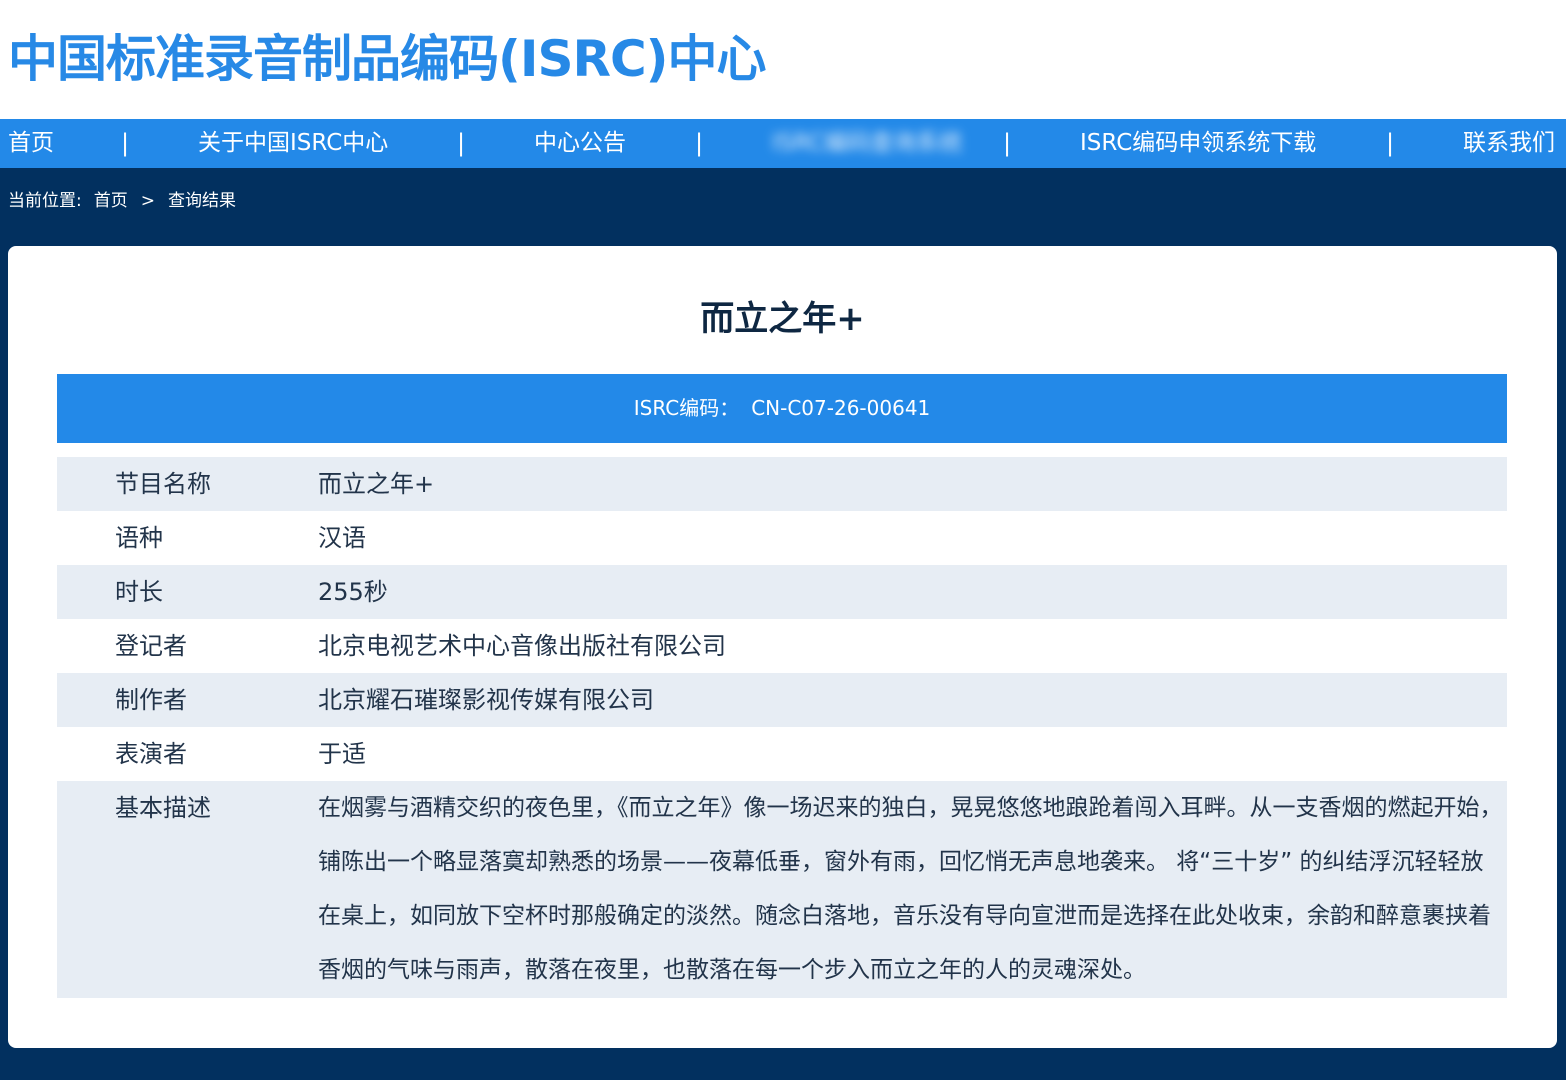 This screenshot has width=1566, height=1080. I want to click on table-row: 登记者 北京电视艺术中心音像出版社有限公司, so click(782, 646).